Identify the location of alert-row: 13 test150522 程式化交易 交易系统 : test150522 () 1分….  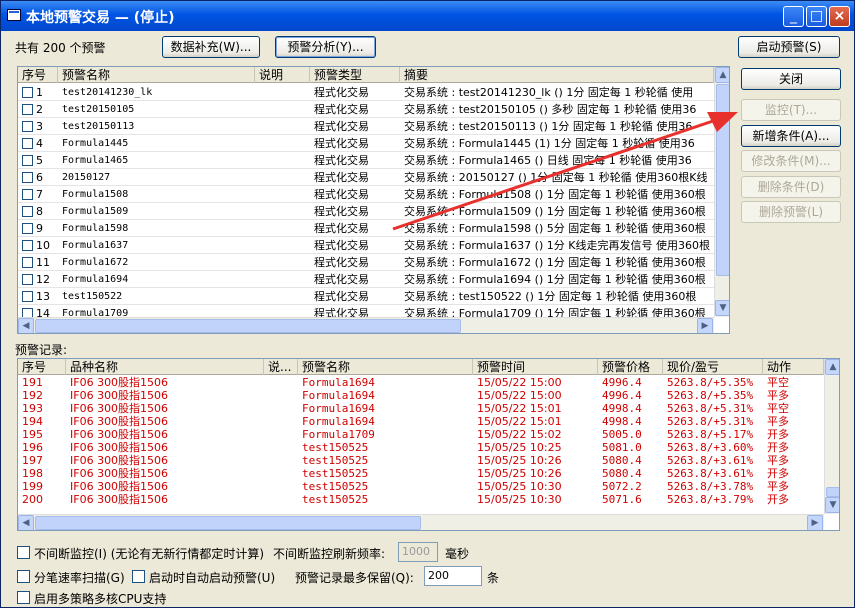
(366, 296).